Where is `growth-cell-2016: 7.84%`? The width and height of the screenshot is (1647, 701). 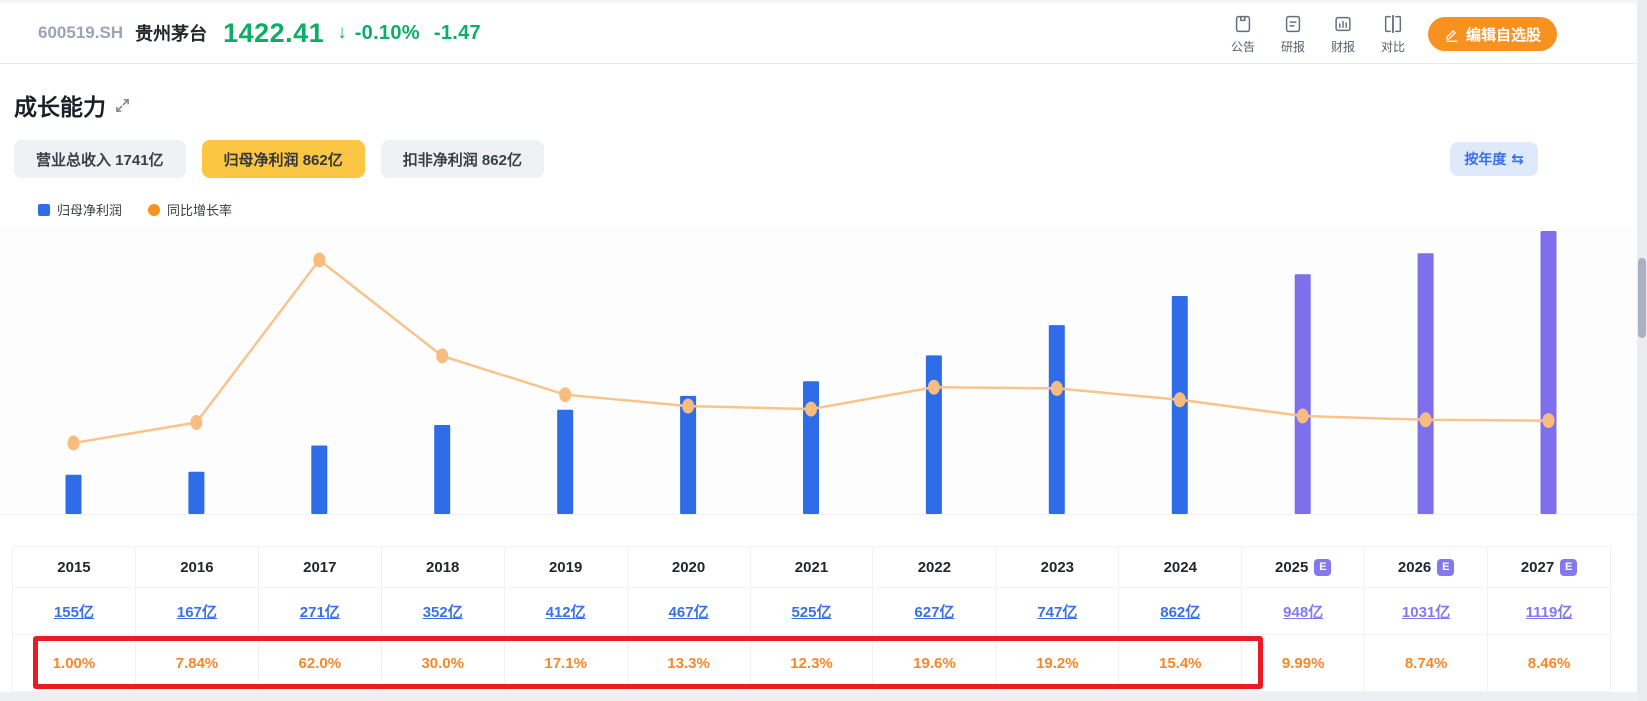 growth-cell-2016: 7.84% is located at coordinates (197, 663).